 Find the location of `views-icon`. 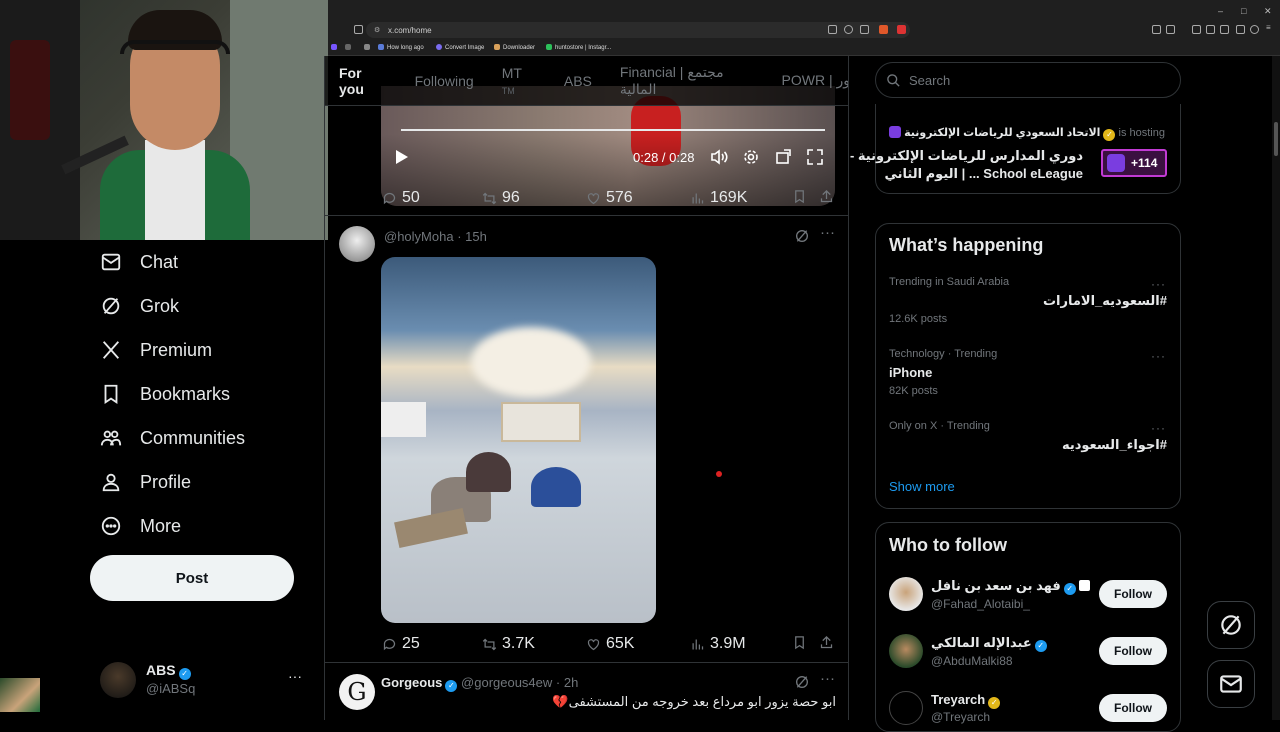

views-icon is located at coordinates (698, 644).